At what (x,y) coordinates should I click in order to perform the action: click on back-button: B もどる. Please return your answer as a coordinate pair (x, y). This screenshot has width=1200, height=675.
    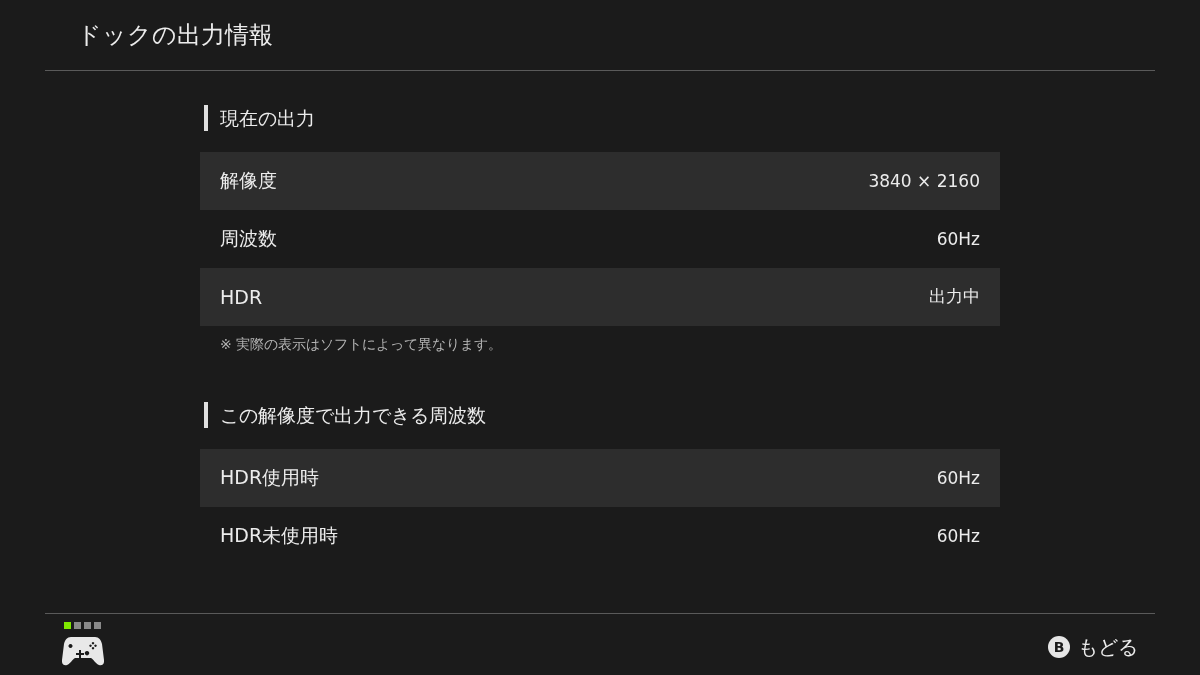
    Looking at the image, I should click on (1093, 646).